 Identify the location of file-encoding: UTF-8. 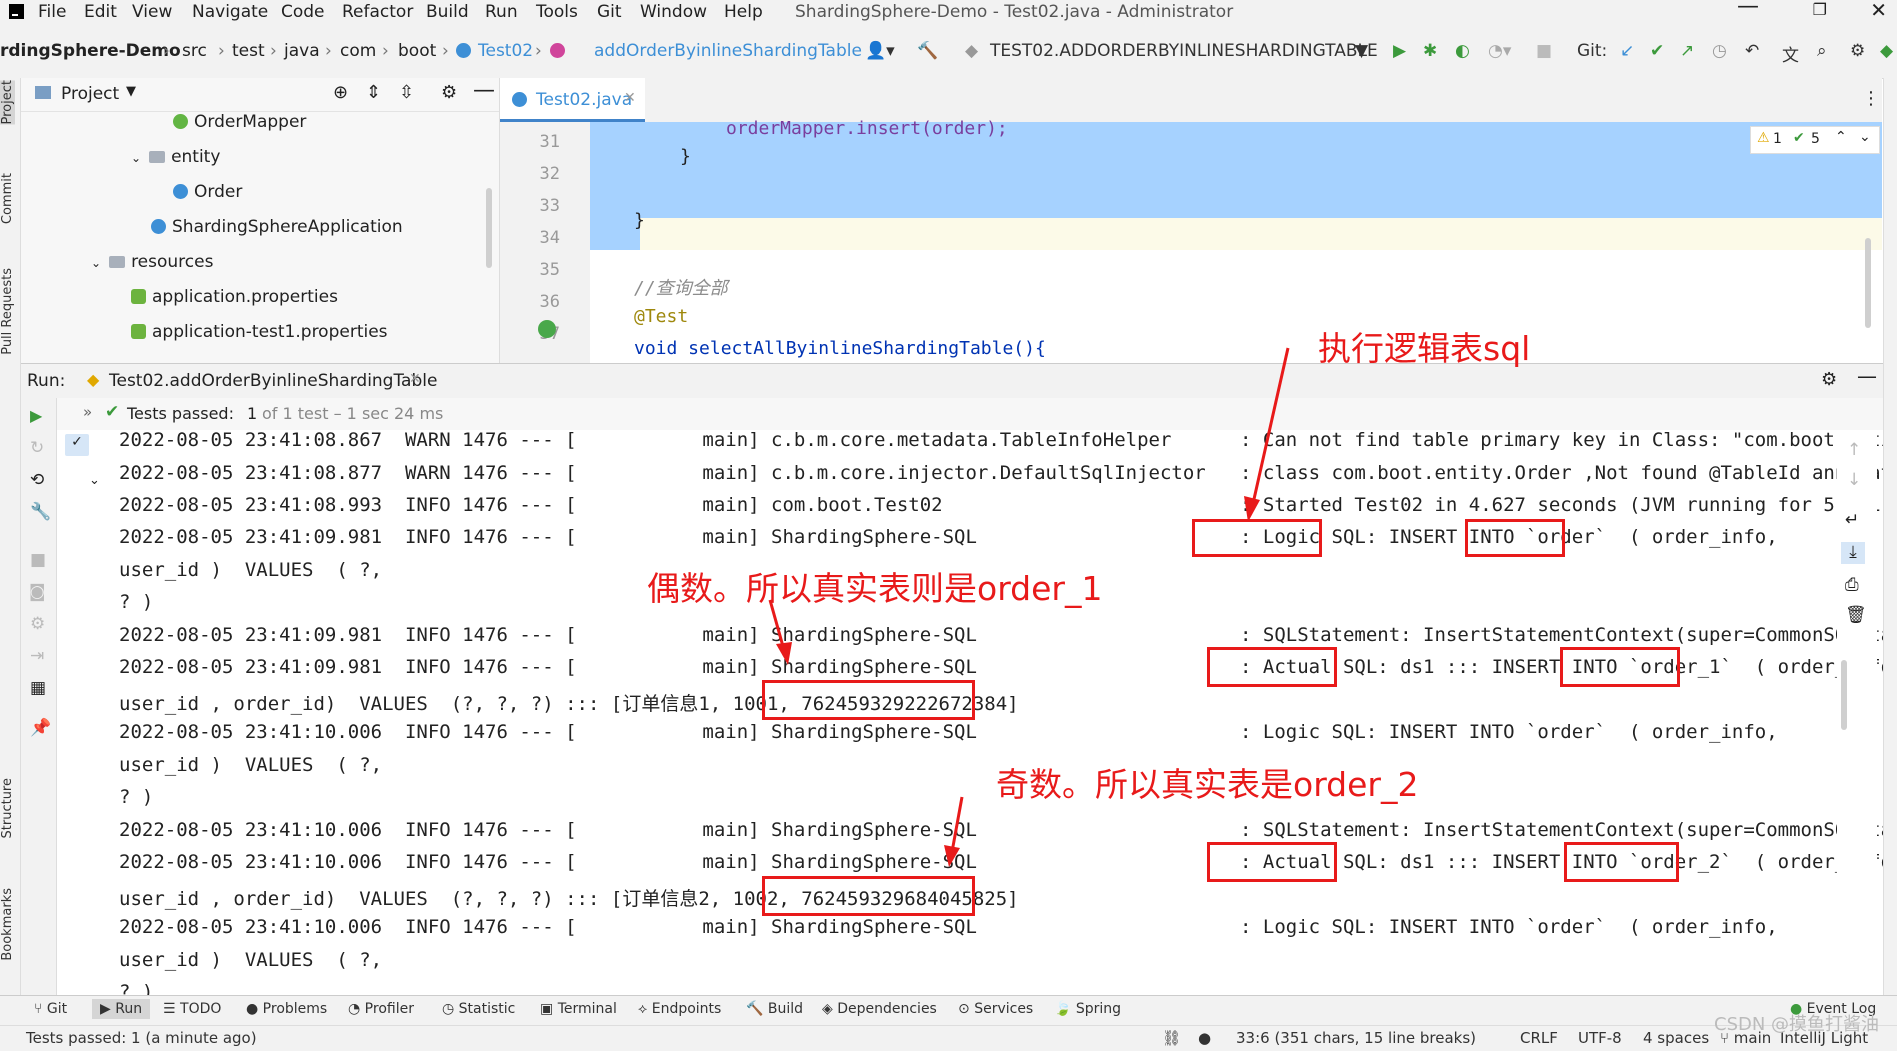
(1600, 1038).